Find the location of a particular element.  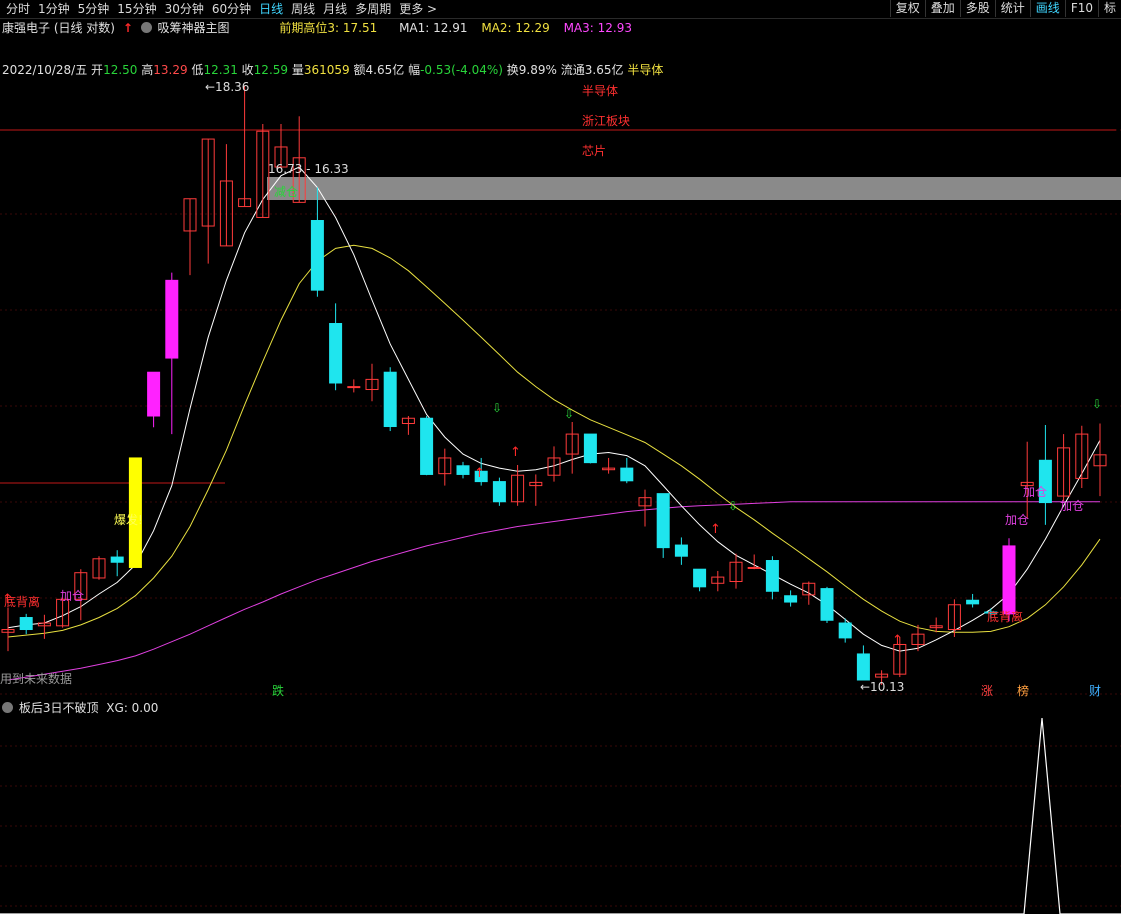

sub-indicator-header: 板后3日不破顶 XG: 0.00 is located at coordinates (80, 708).